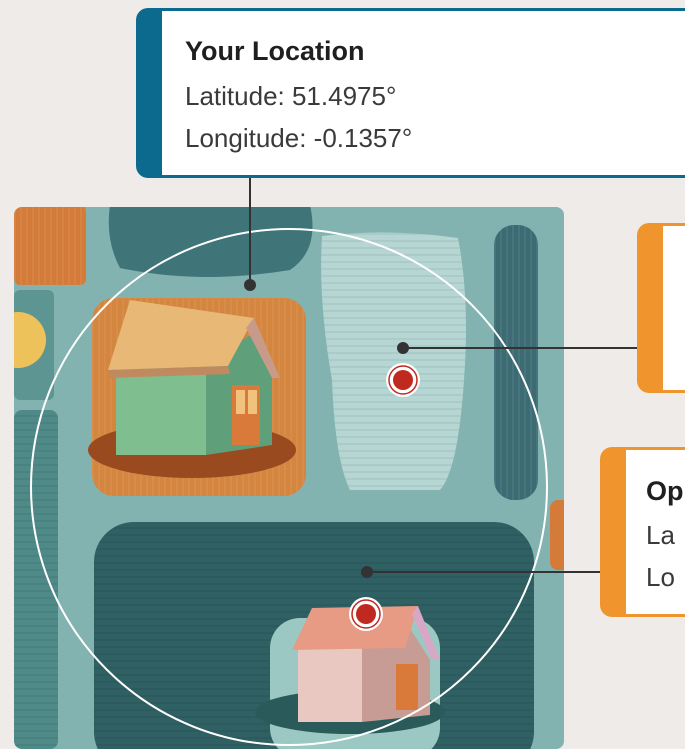 Image resolution: width=685 pixels, height=749 pixels. I want to click on option-card, so click(661, 308).